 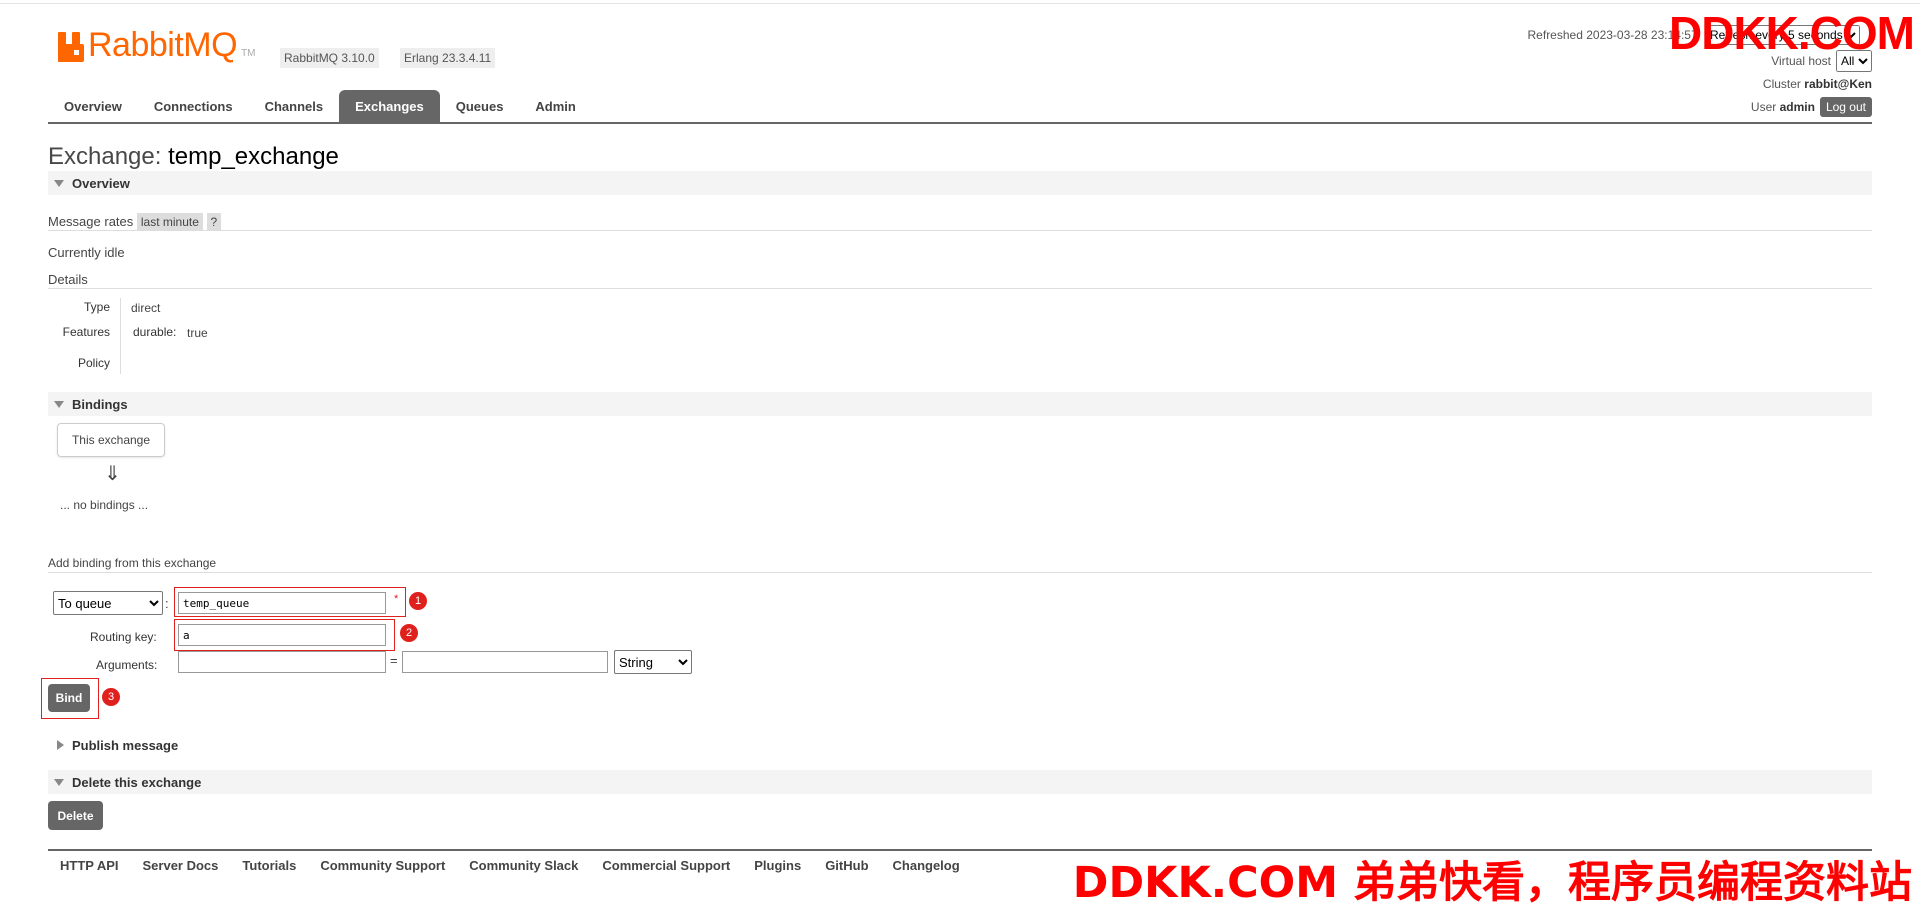 I want to click on footer-link-commercial-support: Commercial Support, so click(x=666, y=865).